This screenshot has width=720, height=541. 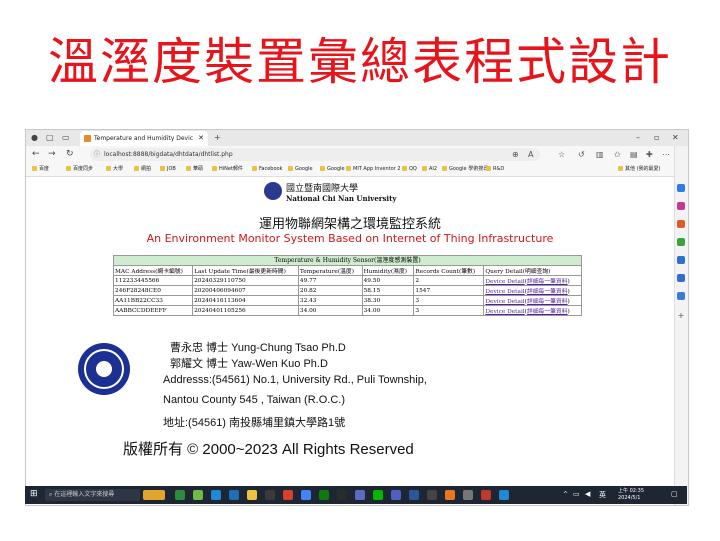 What do you see at coordinates (576, 494) in the screenshot?
I see `network-icon: ▭` at bounding box center [576, 494].